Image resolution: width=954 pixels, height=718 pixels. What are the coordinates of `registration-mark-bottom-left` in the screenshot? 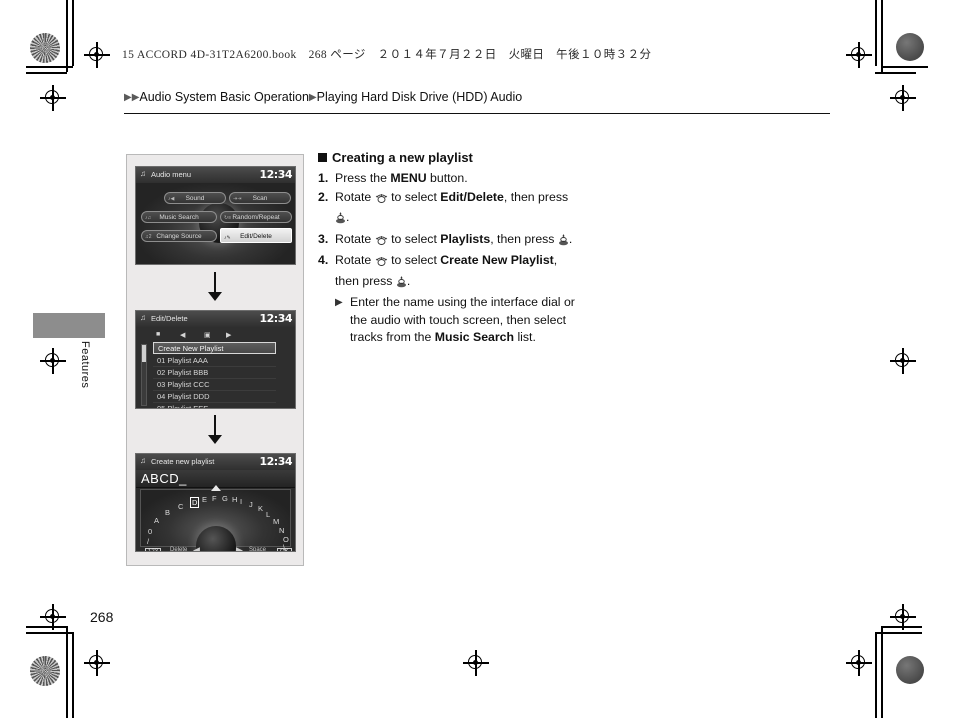 It's located at (97, 663).